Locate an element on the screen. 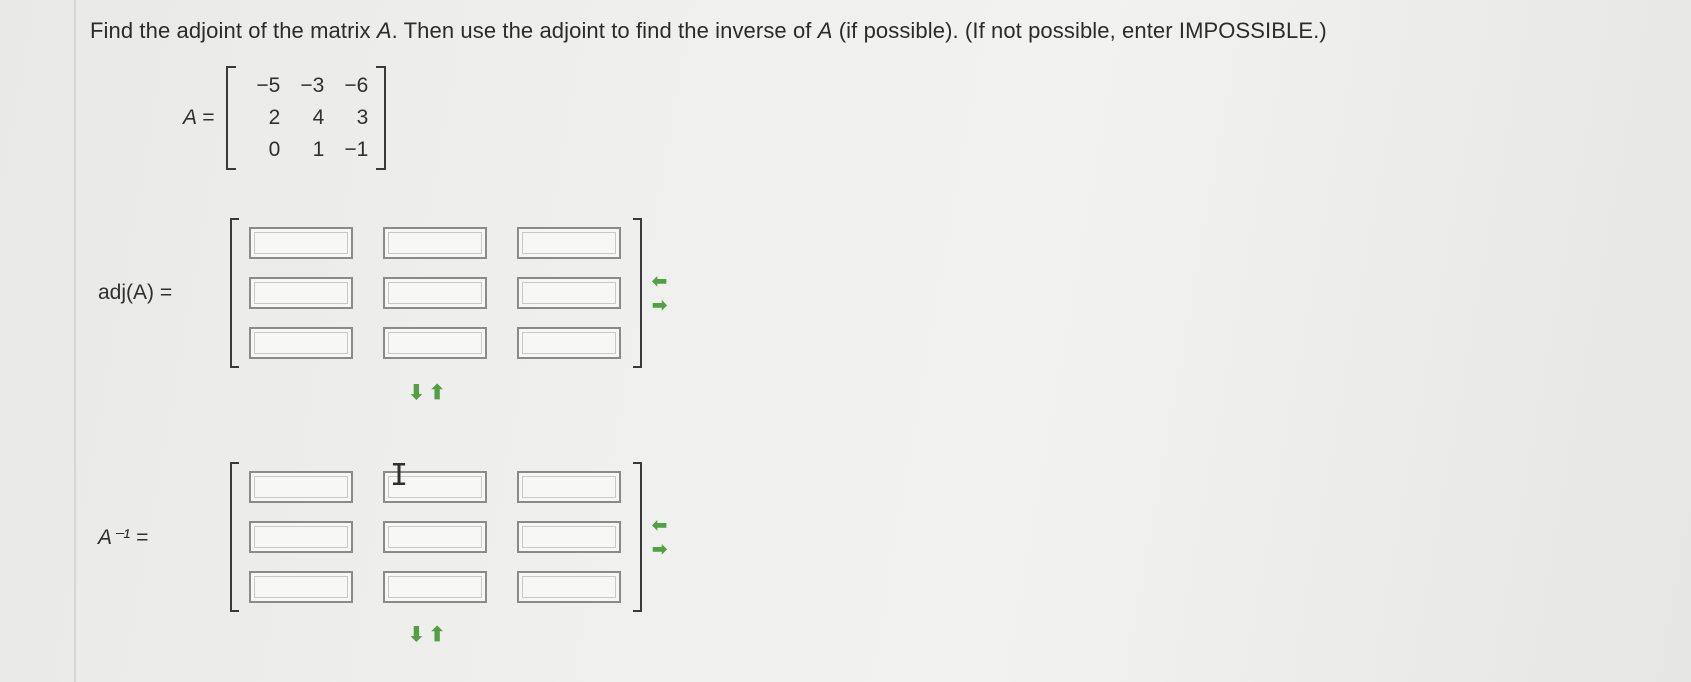  matrix-entry: −3 is located at coordinates (312, 85).